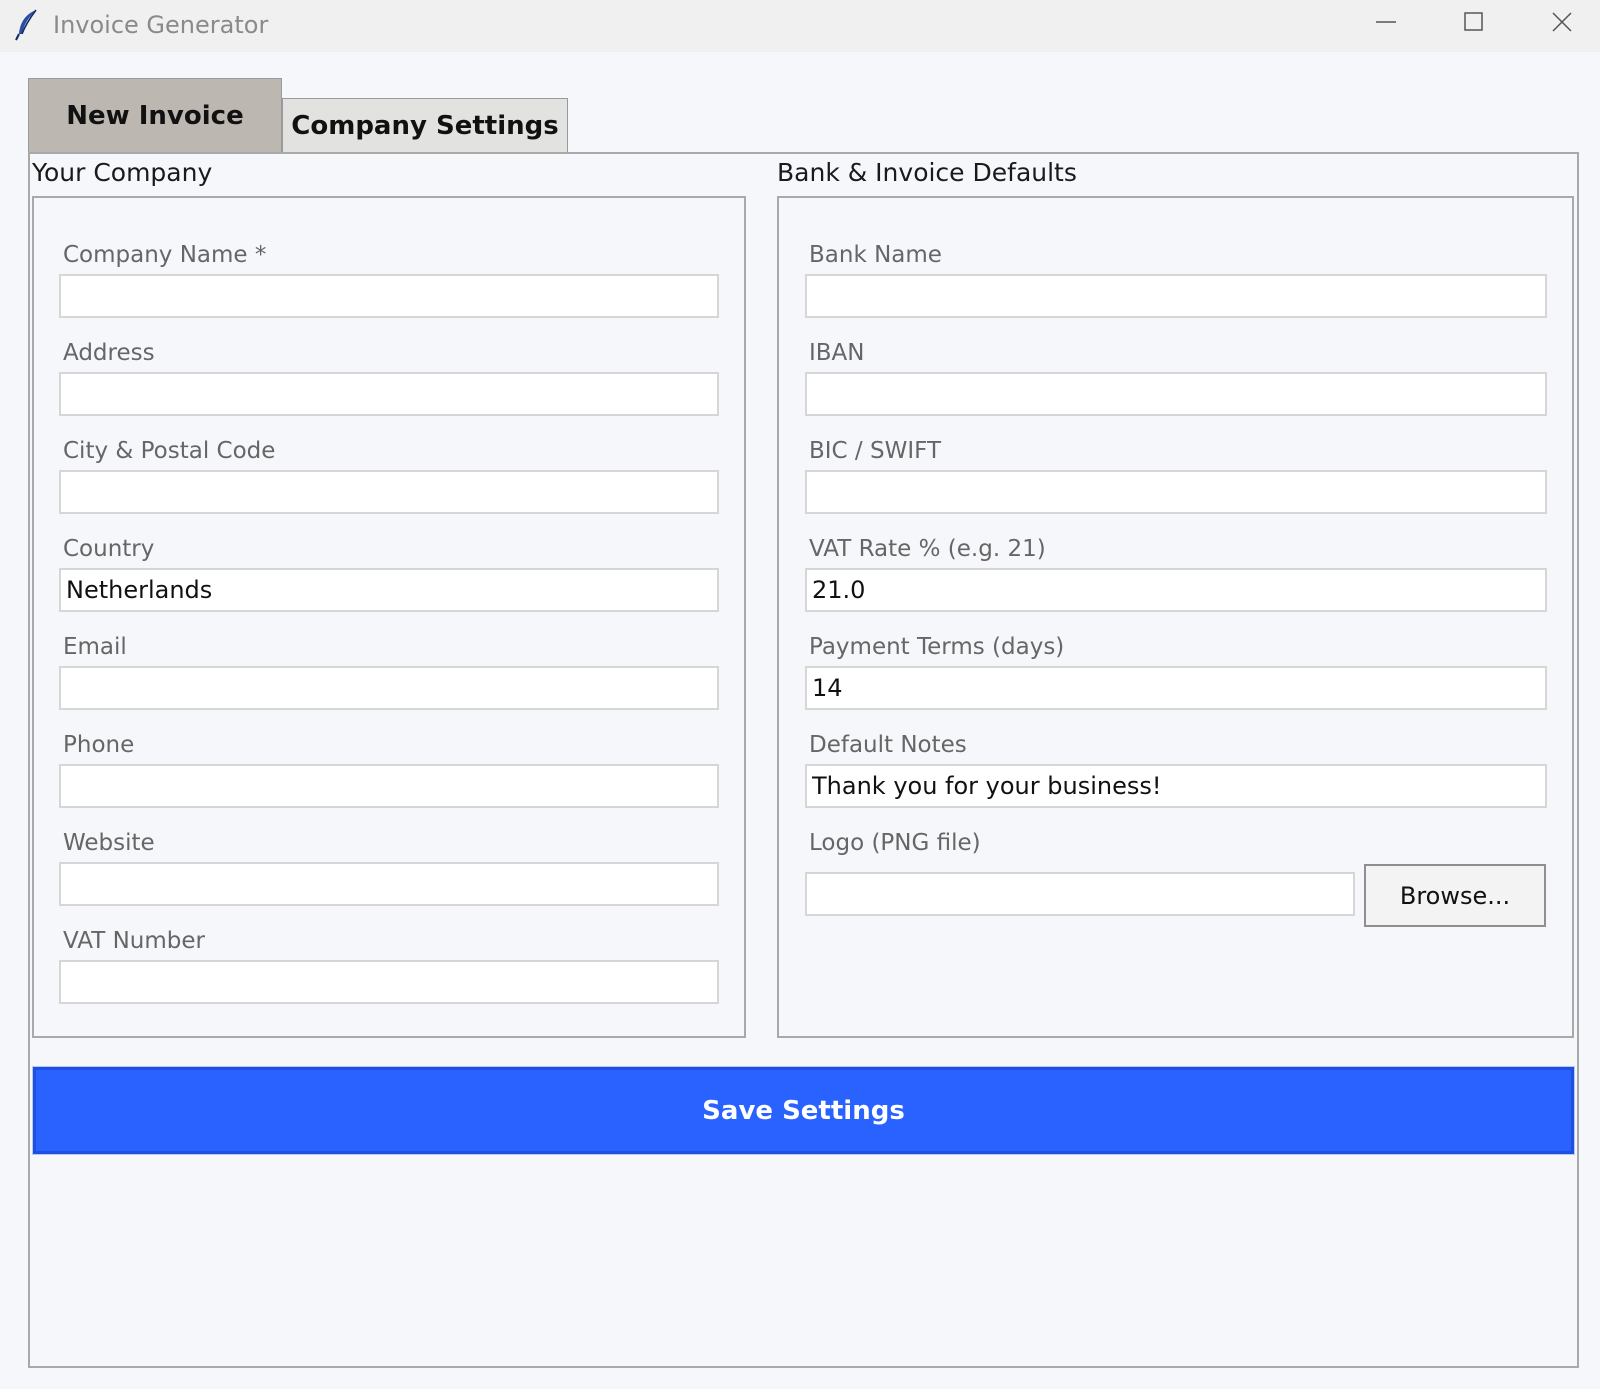  I want to click on country-label: Country, so click(109, 549).